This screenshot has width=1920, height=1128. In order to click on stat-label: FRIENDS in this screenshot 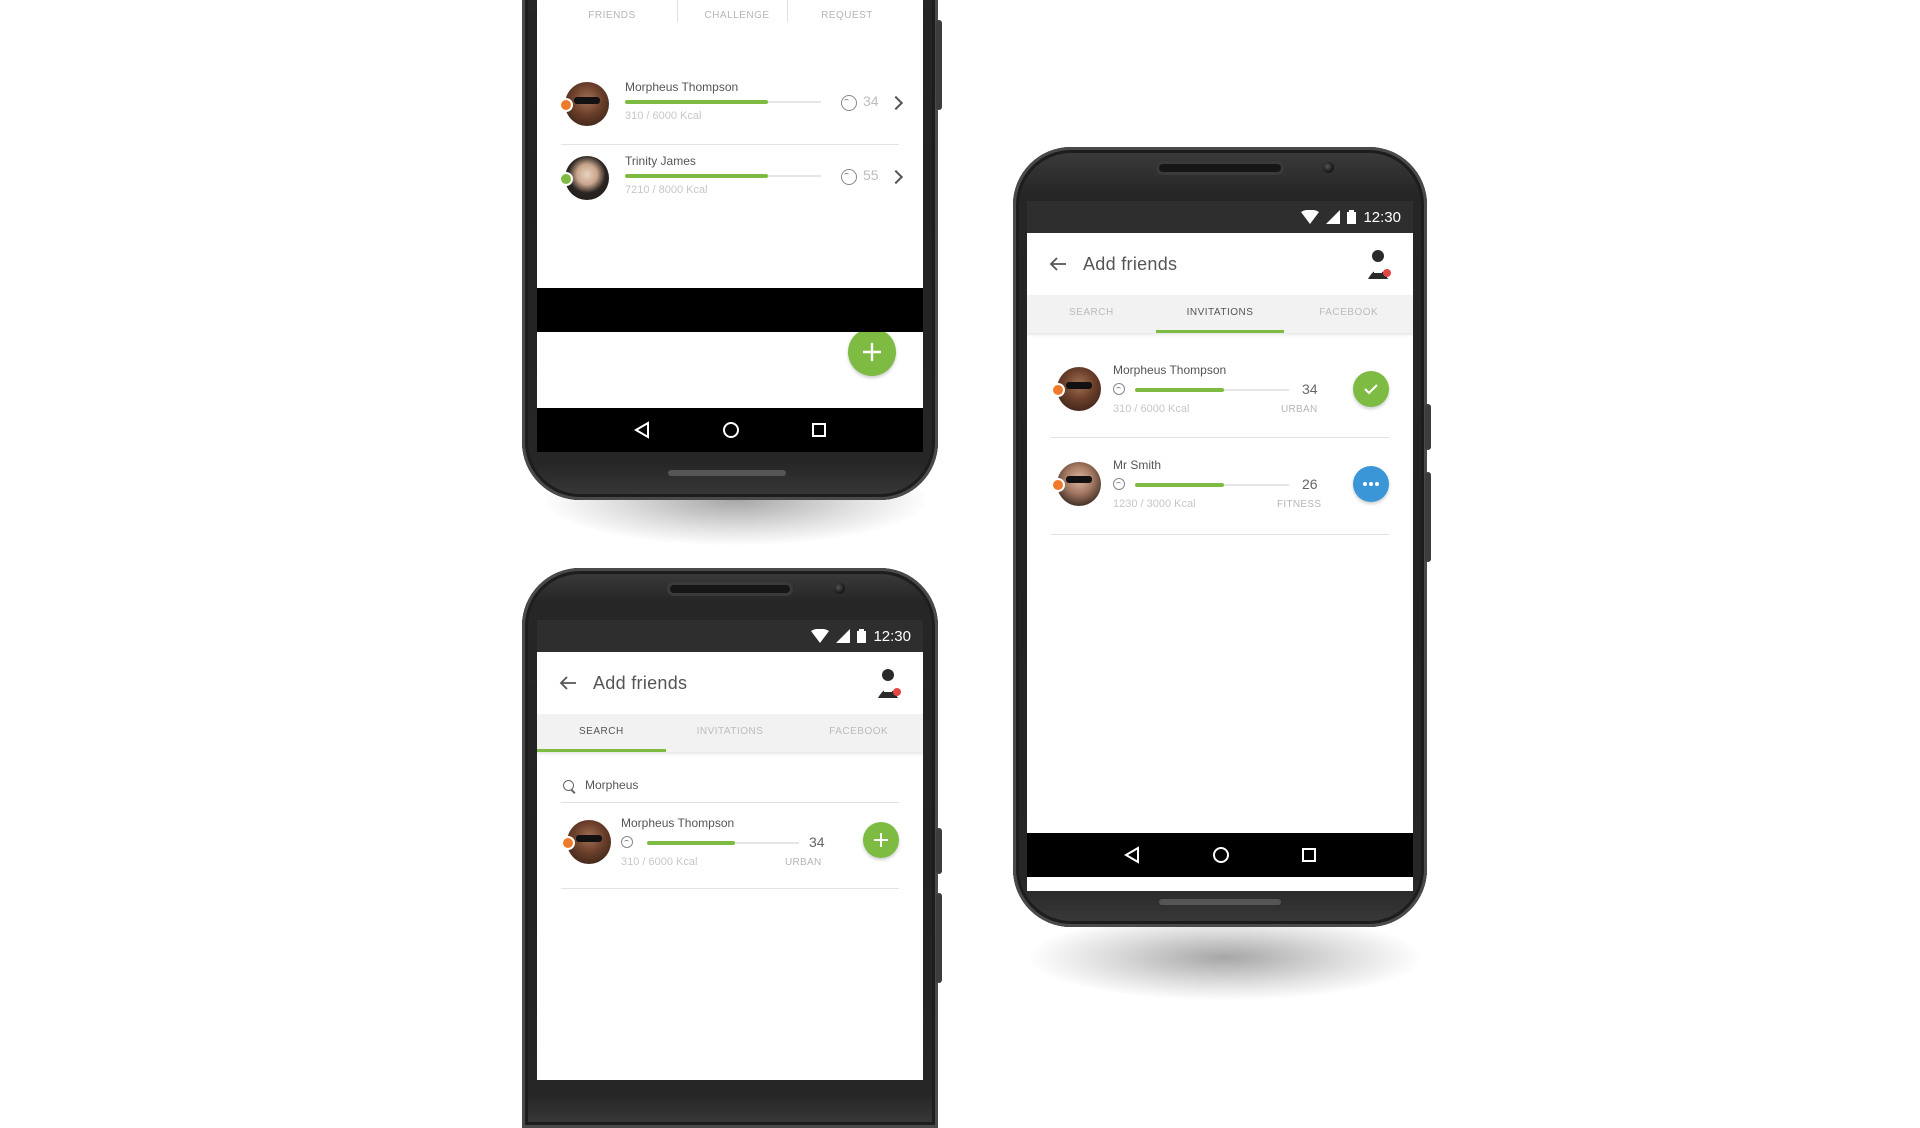, I will do `click(612, 15)`.